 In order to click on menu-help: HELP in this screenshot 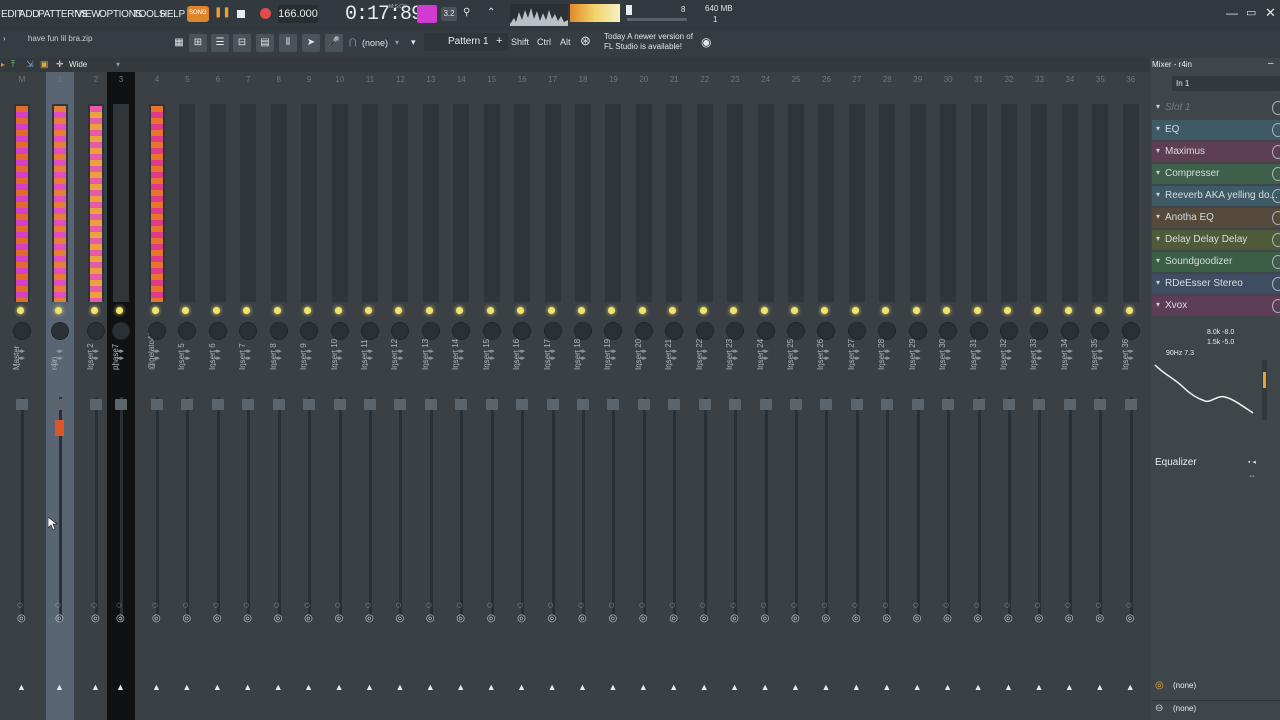, I will do `click(172, 14)`.